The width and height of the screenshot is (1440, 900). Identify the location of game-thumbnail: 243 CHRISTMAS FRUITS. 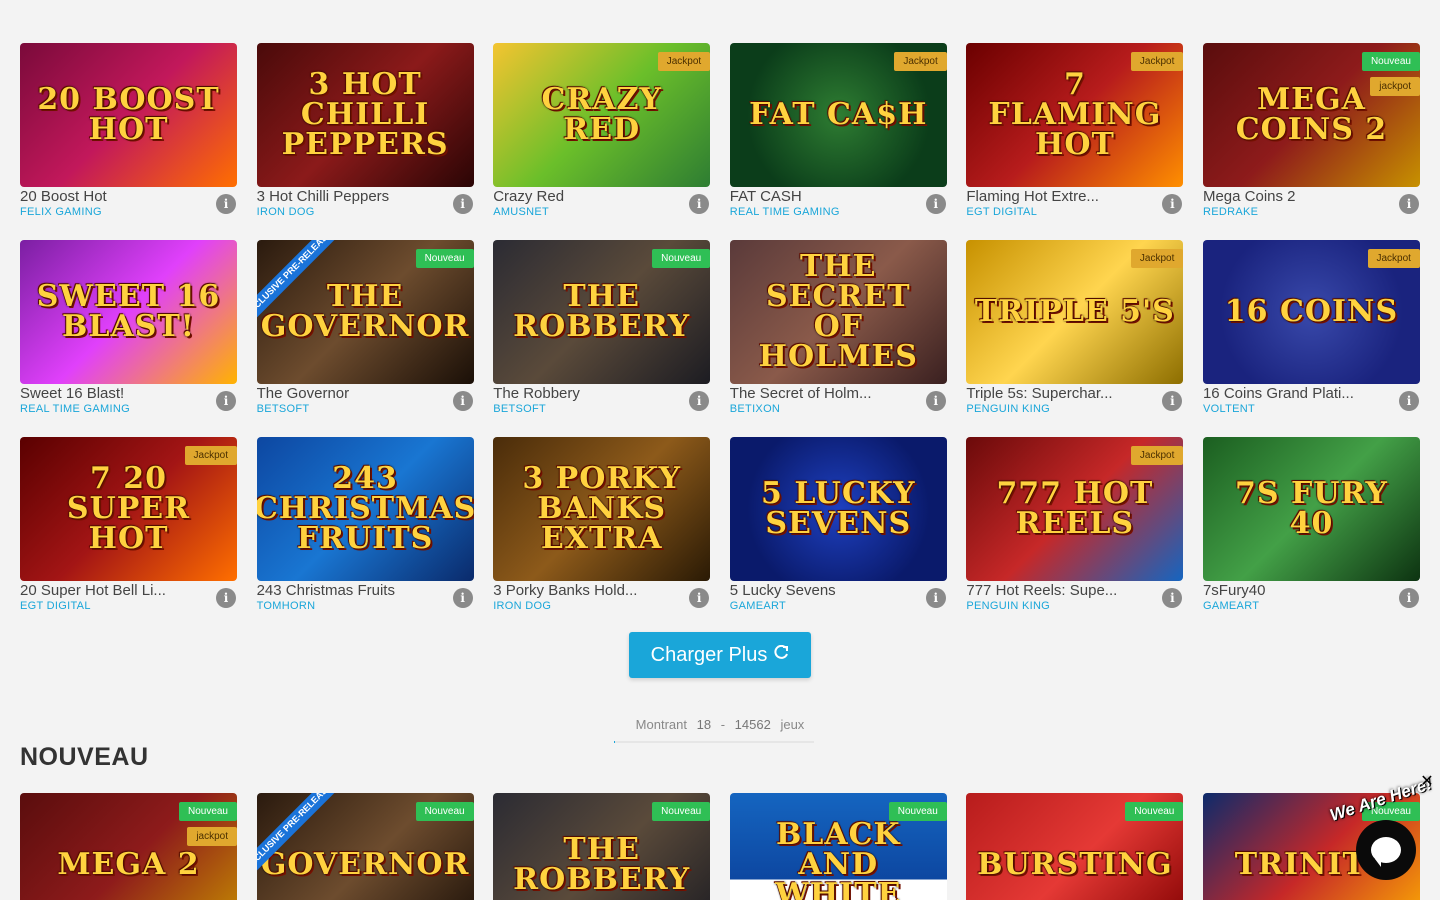
(365, 509).